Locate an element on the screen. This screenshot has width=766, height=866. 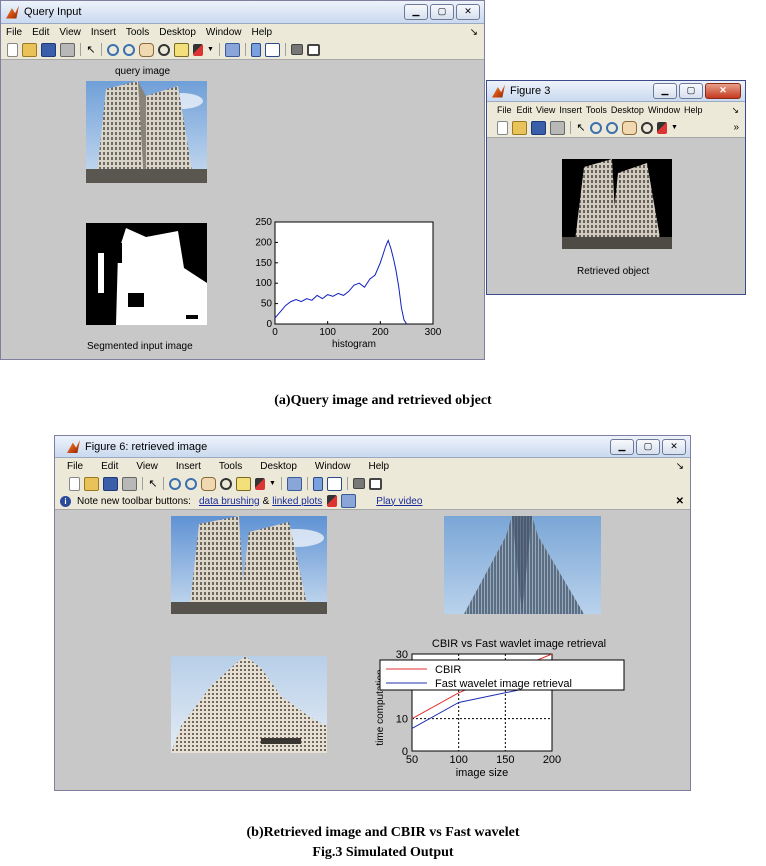
toolbar-separator is located at coordinates (570, 127).